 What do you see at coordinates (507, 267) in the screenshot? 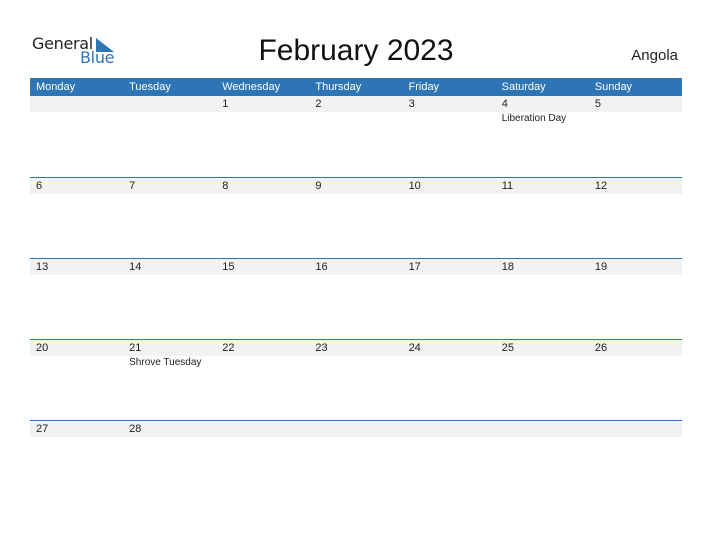
I see `day-number: 18` at bounding box center [507, 267].